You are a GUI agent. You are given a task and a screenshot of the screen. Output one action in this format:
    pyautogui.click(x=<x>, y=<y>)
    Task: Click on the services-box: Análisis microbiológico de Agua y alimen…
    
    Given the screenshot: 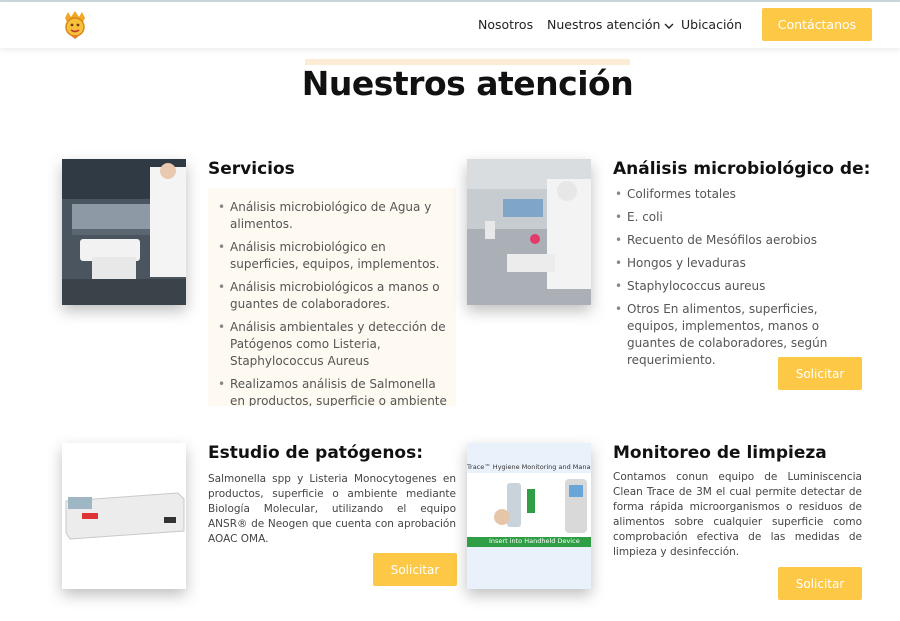 What is the action you would take?
    pyautogui.click(x=332, y=297)
    